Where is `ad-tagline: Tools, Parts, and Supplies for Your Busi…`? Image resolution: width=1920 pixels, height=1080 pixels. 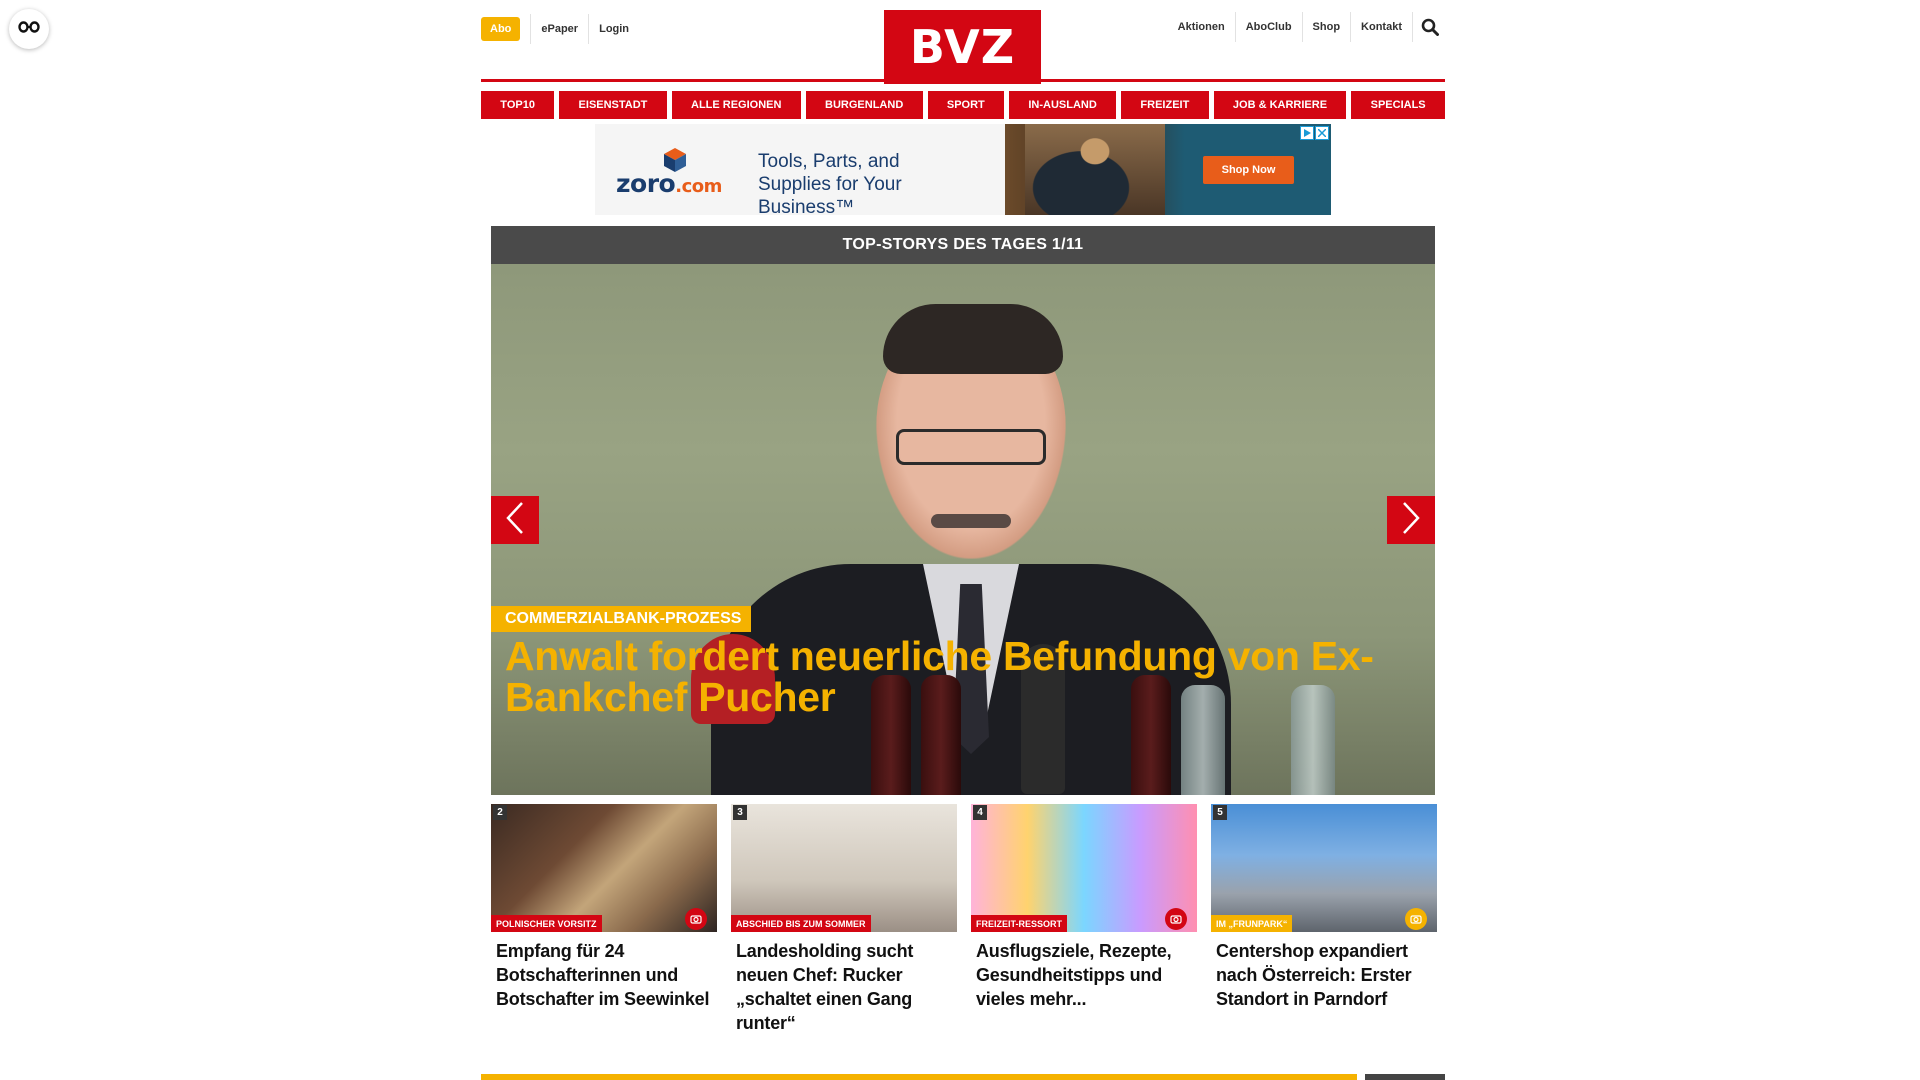
ad-tagline: Tools, Parts, and Supplies for Your Busi… is located at coordinates (830, 183).